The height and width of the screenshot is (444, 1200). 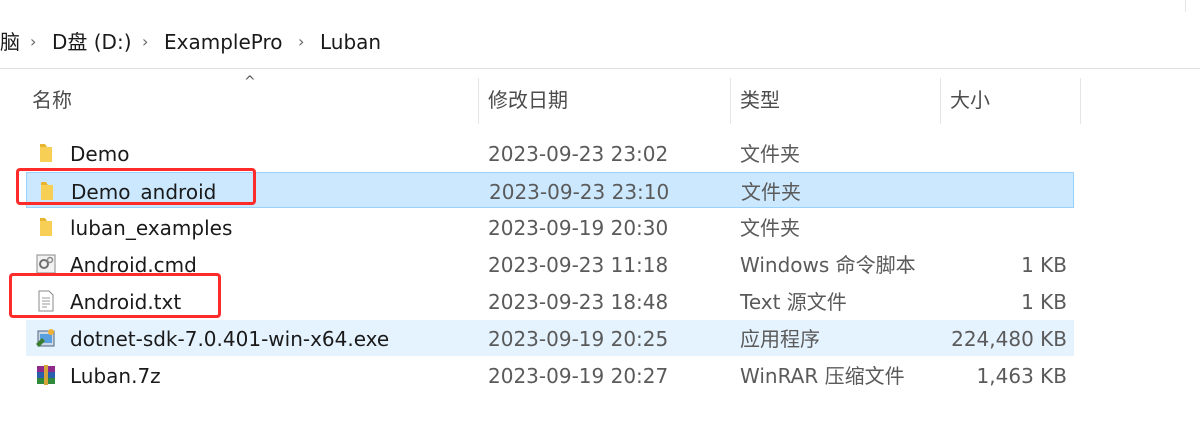 I want to click on breadcrumb-examplepro: ExamplePro, so click(x=223, y=42).